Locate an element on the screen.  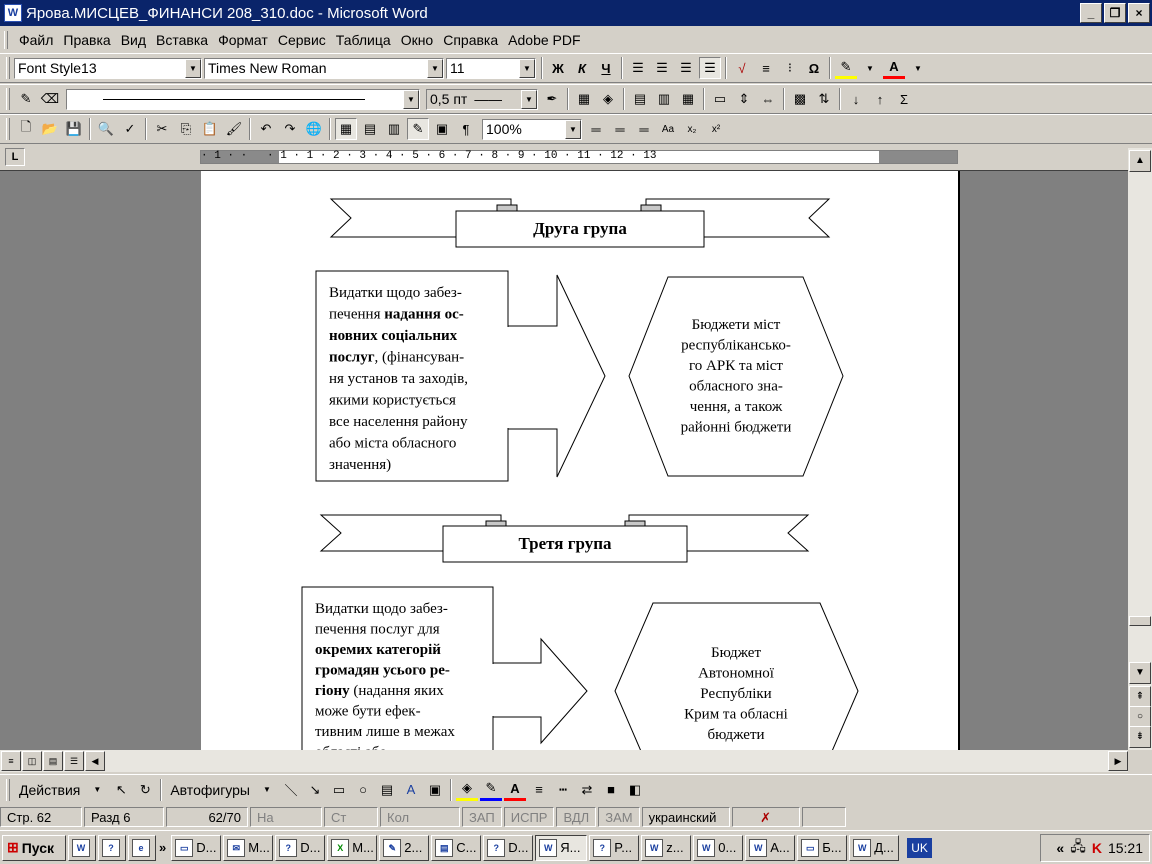
print-preview-icon: 🔍 is located at coordinates (106, 129).